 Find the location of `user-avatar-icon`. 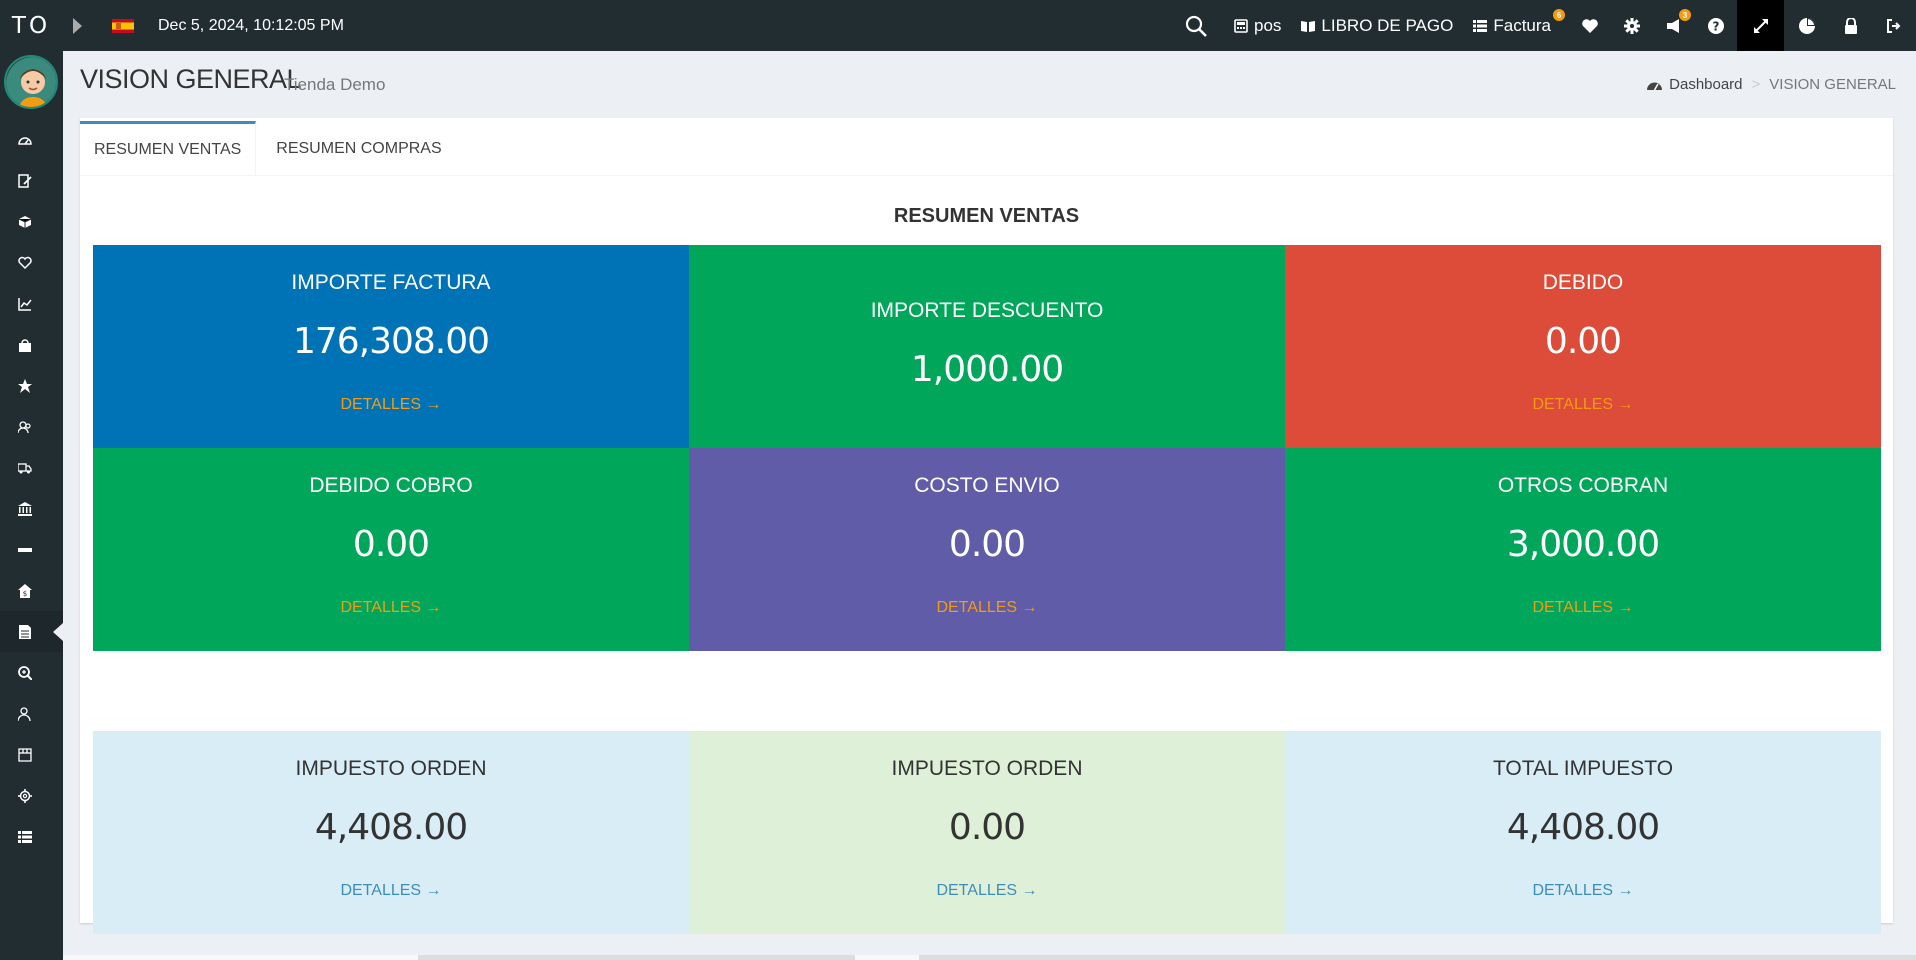

user-avatar-icon is located at coordinates (31, 82).